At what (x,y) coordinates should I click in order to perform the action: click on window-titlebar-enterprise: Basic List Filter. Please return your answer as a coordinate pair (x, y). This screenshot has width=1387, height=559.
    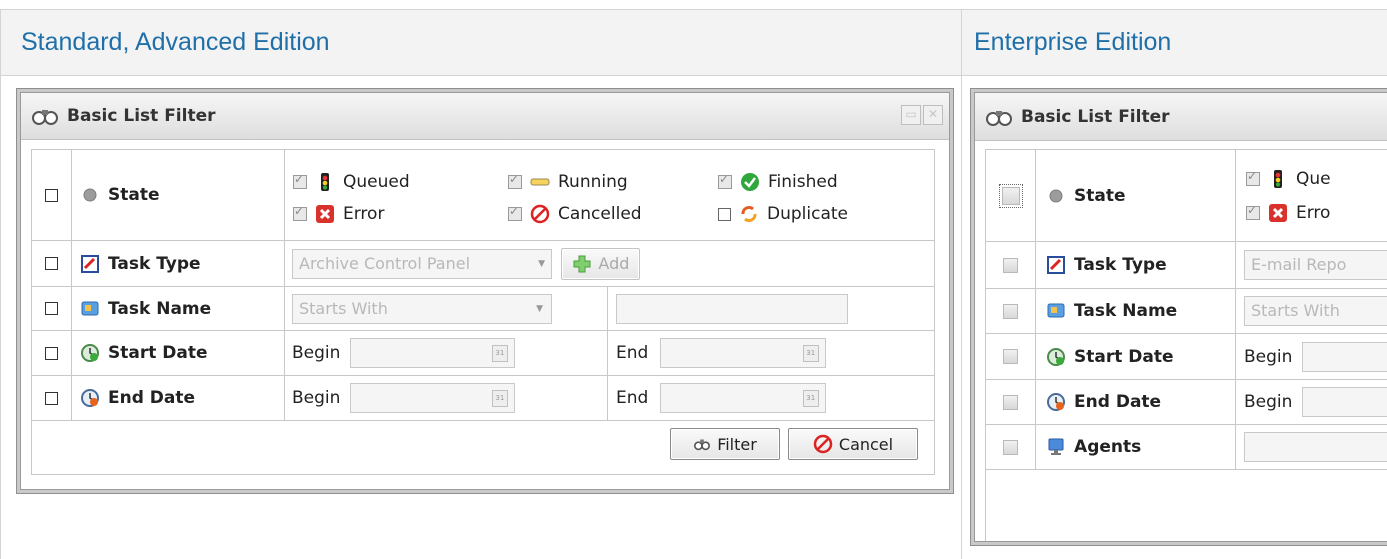
    Looking at the image, I should click on (1181, 117).